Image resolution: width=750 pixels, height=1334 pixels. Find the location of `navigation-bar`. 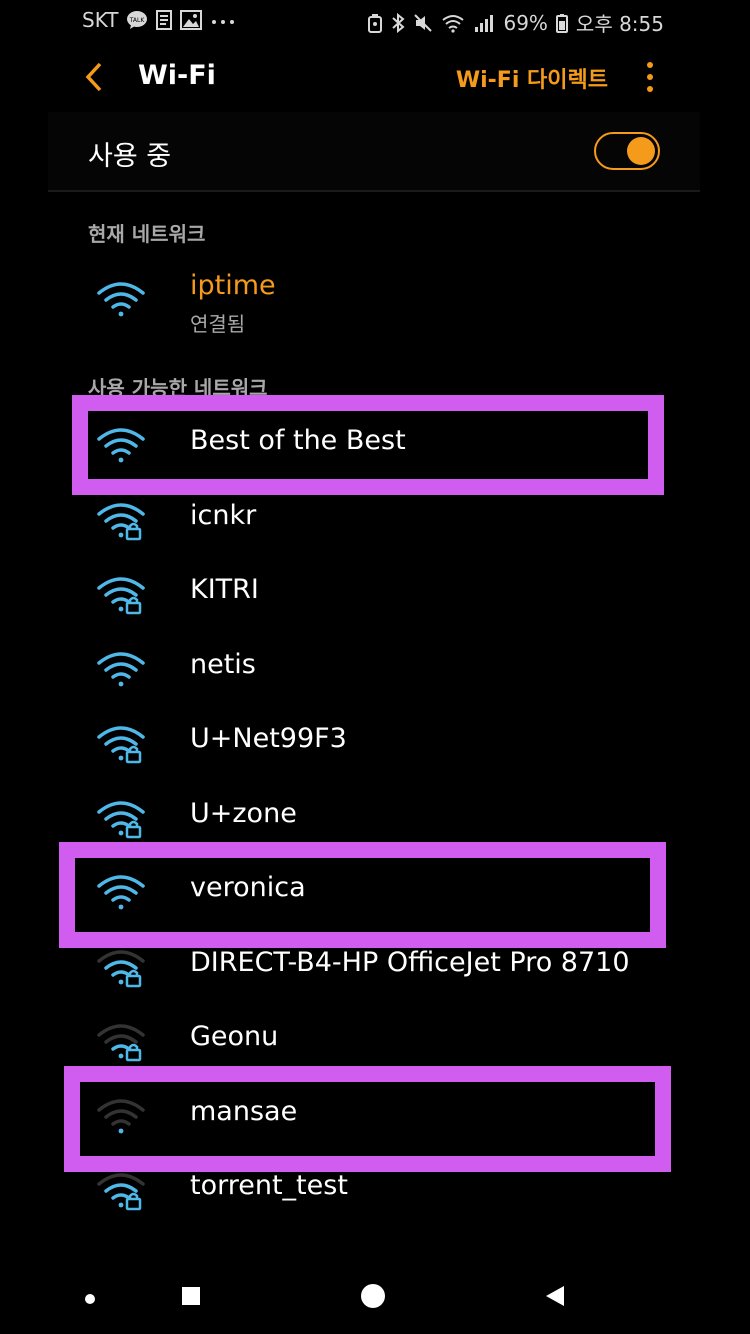

navigation-bar is located at coordinates (375, 1296).